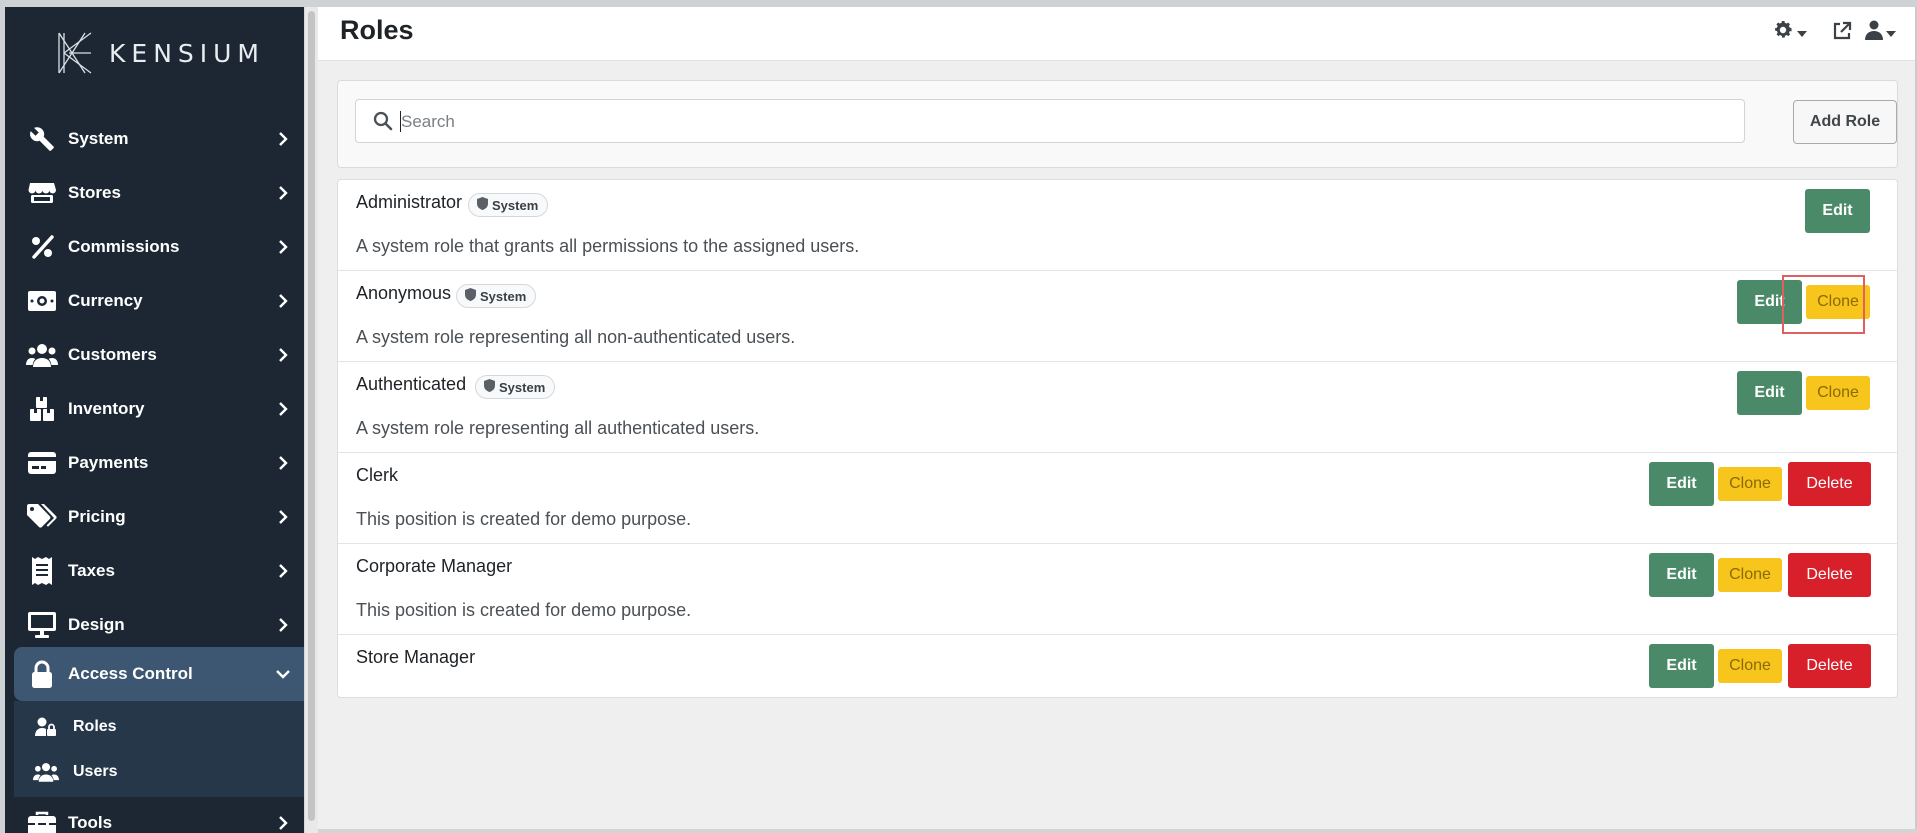 The image size is (1917, 833). I want to click on search-panel: Add Role, so click(1117, 124).